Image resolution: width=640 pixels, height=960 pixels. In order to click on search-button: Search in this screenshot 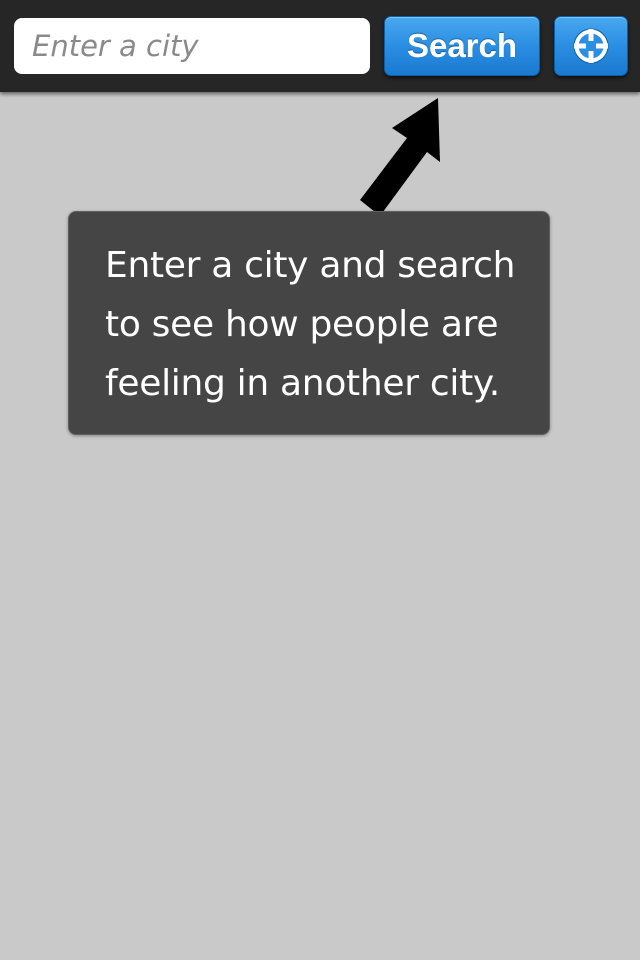, I will do `click(462, 46)`.